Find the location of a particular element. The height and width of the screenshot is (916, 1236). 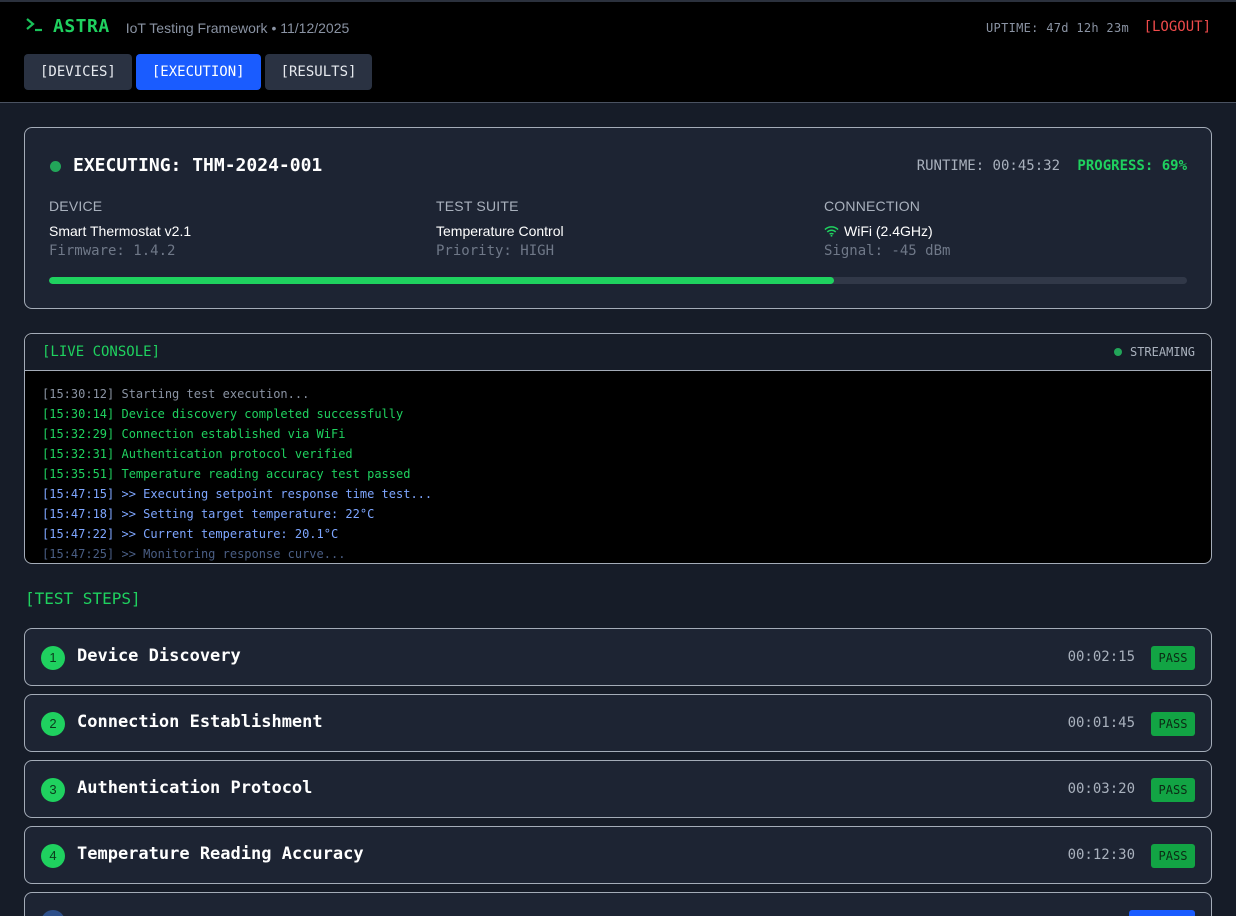

tab-results: [RESULTS] is located at coordinates (318, 72).